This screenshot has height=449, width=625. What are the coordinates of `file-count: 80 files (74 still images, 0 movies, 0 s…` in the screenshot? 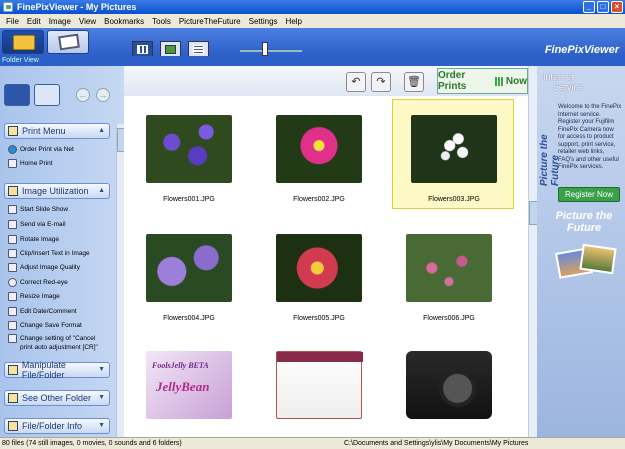 It's located at (92, 443).